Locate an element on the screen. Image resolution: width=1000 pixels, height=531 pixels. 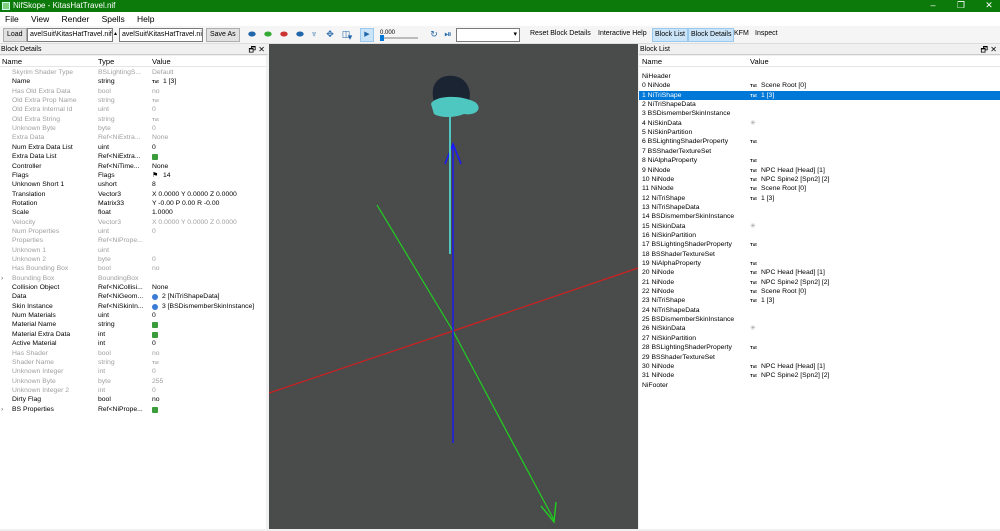
detail-row: Has Shader bool no is located at coordinates (133, 353).